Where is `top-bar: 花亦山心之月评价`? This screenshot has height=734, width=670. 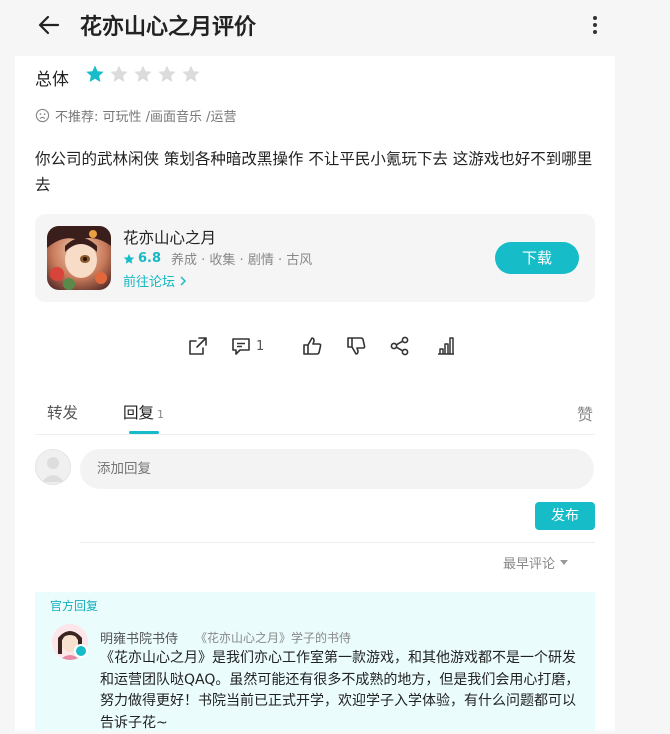 top-bar: 花亦山心之月评价 is located at coordinates (335, 26).